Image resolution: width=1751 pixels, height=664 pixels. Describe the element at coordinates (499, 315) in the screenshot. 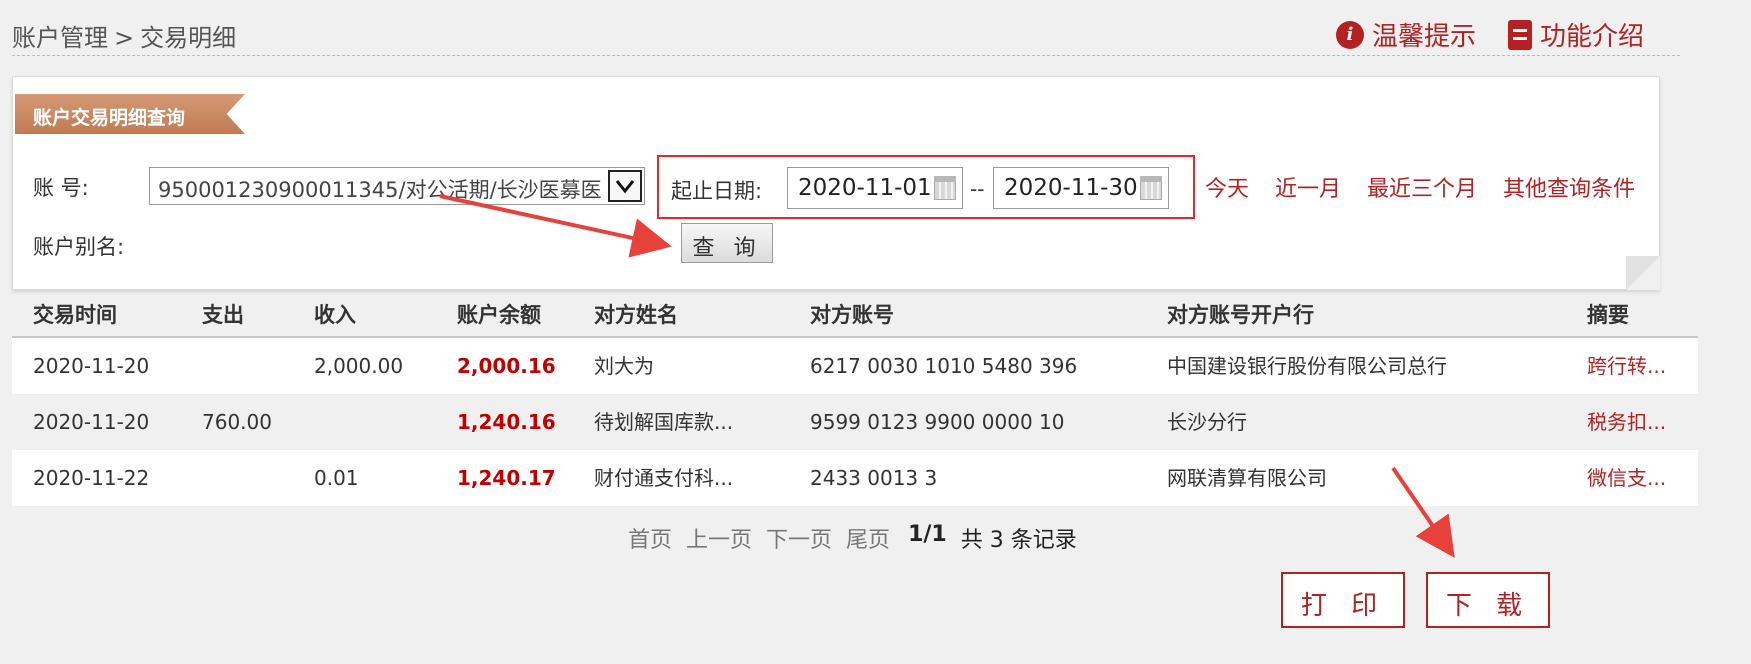

I see `col-balance: 账户余额` at that location.